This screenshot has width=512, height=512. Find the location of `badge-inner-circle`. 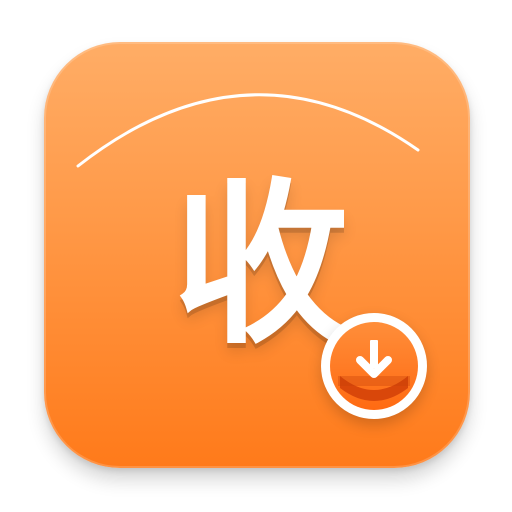

badge-inner-circle is located at coordinates (374, 366).